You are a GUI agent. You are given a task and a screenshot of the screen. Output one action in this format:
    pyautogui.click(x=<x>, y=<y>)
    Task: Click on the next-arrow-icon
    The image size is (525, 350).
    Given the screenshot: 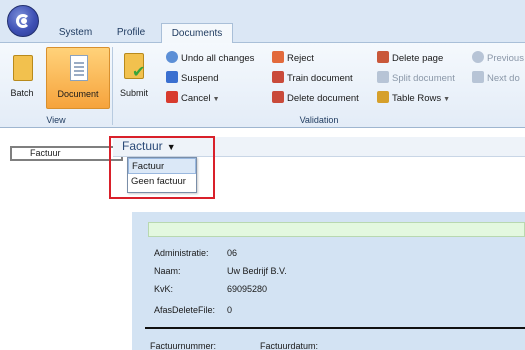 What is the action you would take?
    pyautogui.click(x=478, y=77)
    